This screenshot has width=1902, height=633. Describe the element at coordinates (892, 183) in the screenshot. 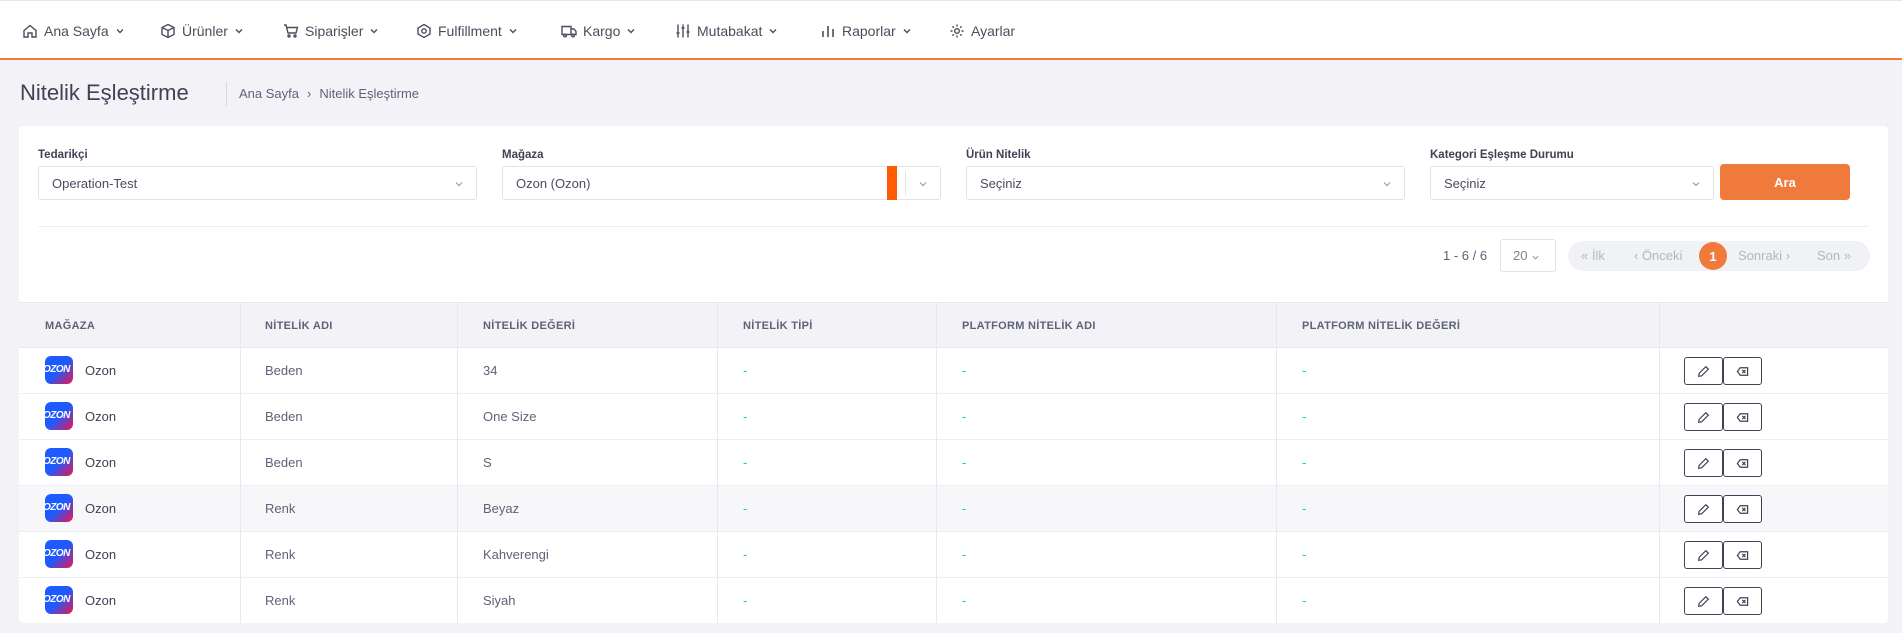

I see `store-clear-marker` at that location.